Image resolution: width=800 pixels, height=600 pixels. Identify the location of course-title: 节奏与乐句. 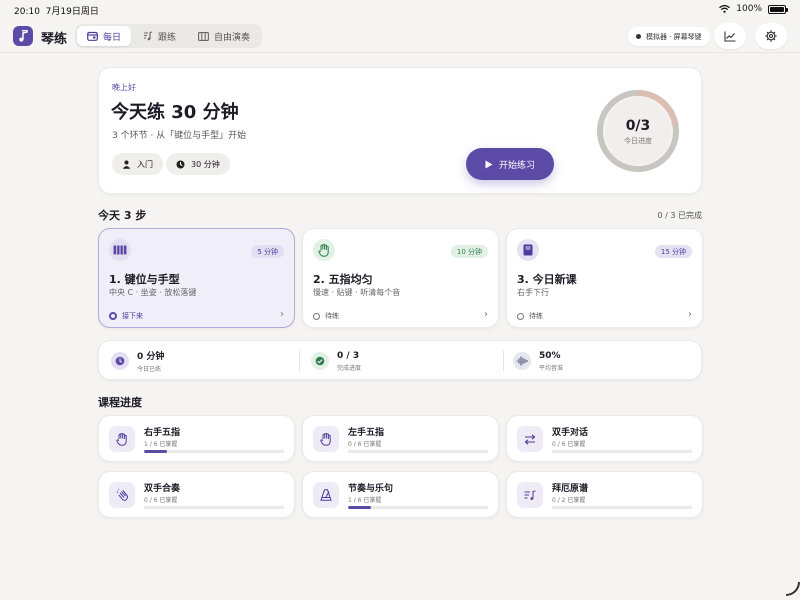
(371, 489).